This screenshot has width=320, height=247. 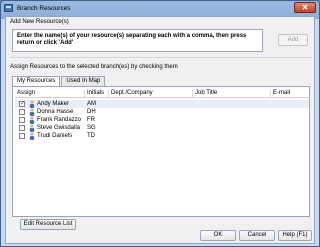 I want to click on resource-name: Donna Hasse, so click(x=55, y=112).